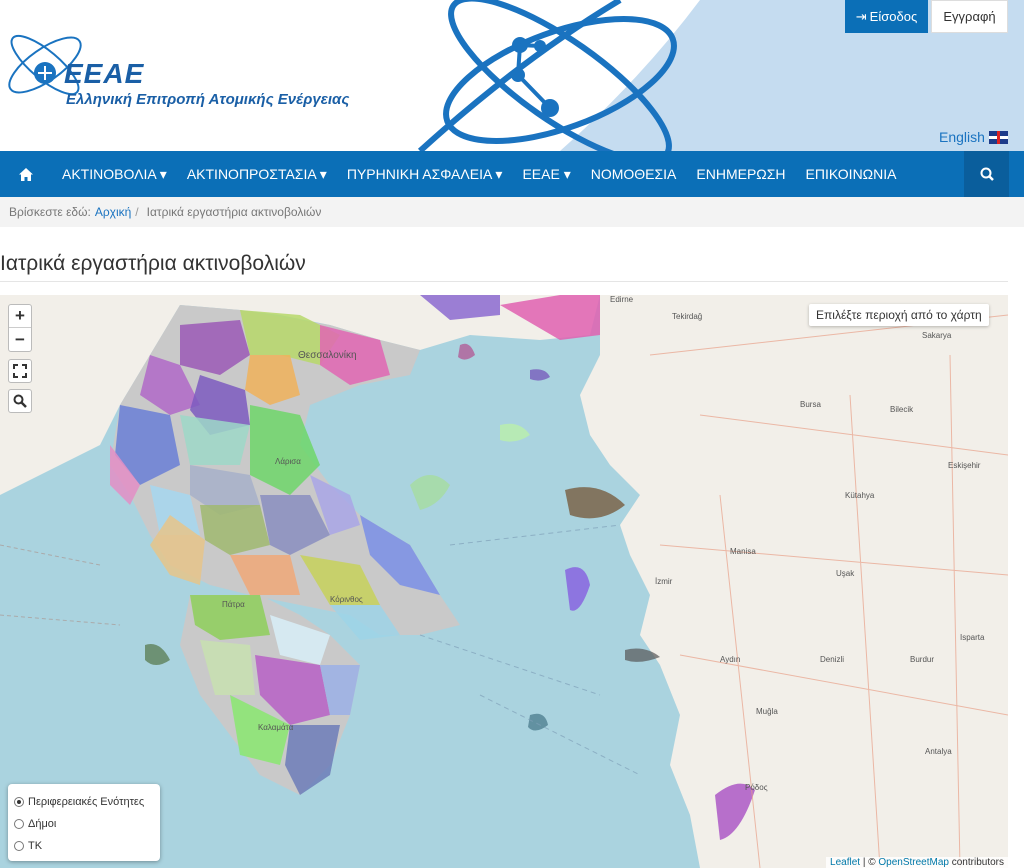 This screenshot has width=1024, height=868. I want to click on map-label-larisa: Λάρισα, so click(288, 461).